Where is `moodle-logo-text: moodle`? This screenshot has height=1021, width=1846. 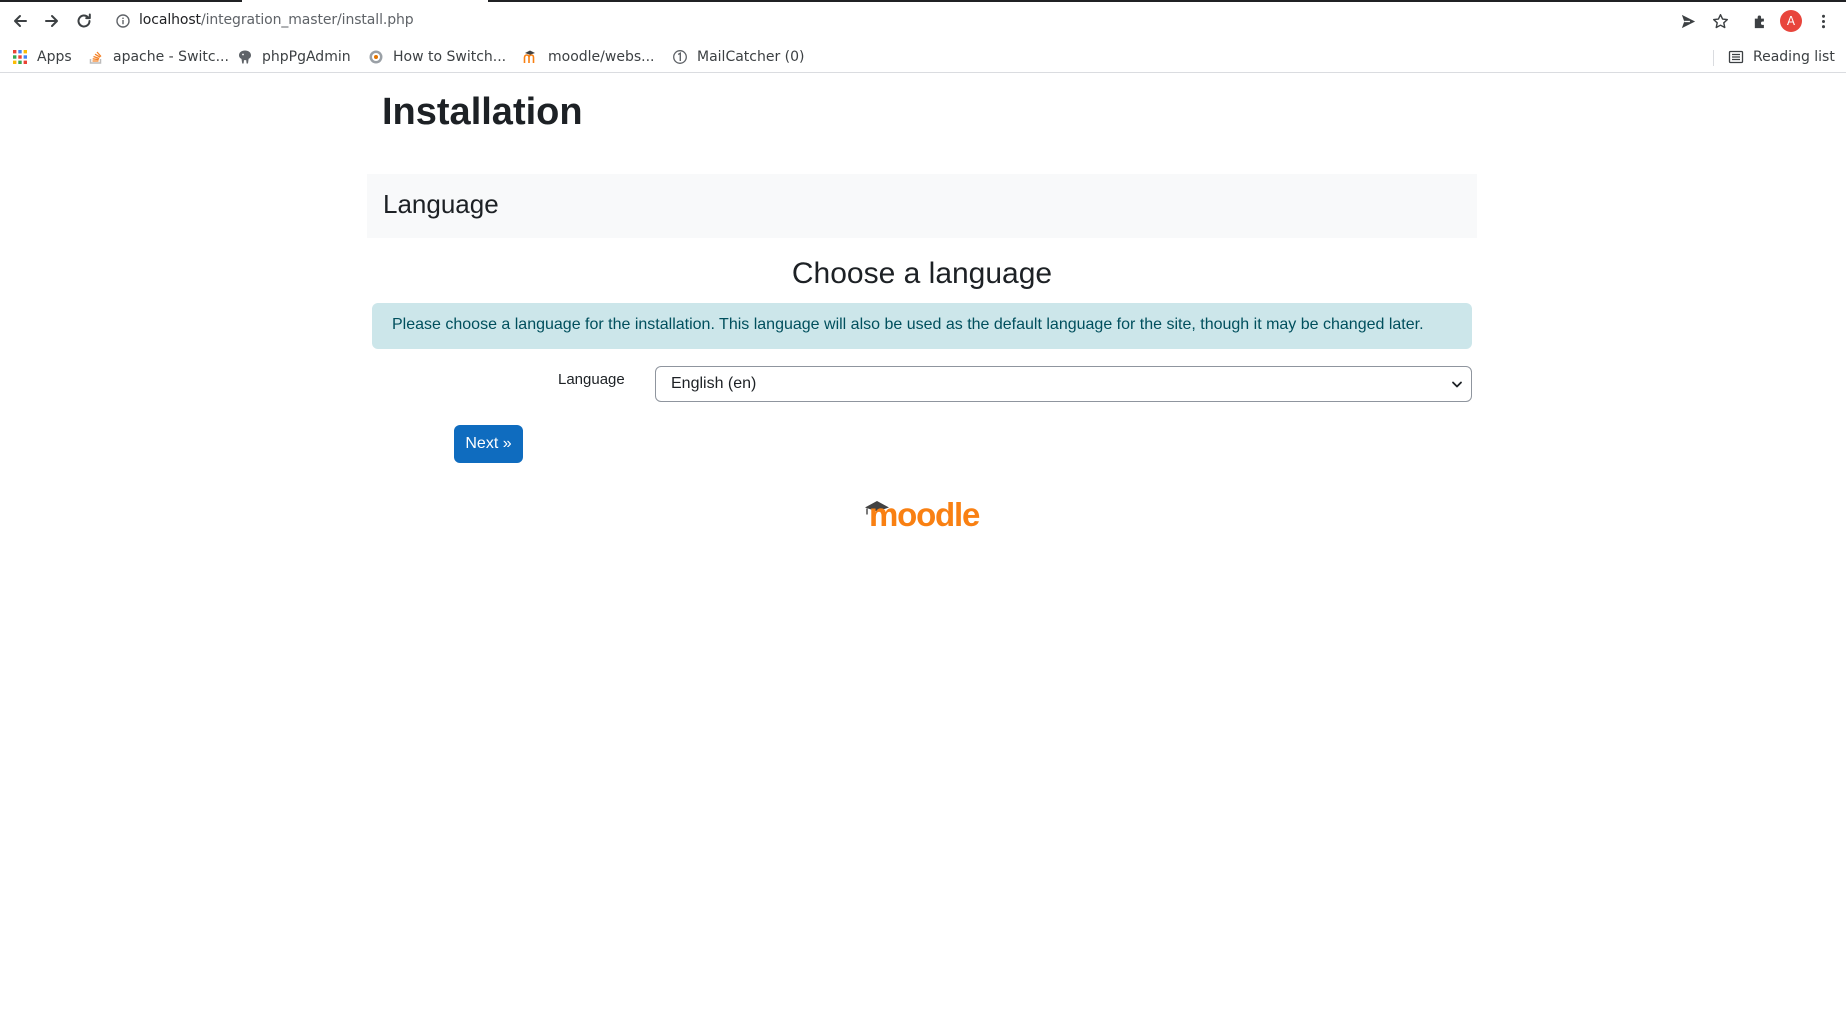
moodle-logo-text: moodle is located at coordinates (924, 513).